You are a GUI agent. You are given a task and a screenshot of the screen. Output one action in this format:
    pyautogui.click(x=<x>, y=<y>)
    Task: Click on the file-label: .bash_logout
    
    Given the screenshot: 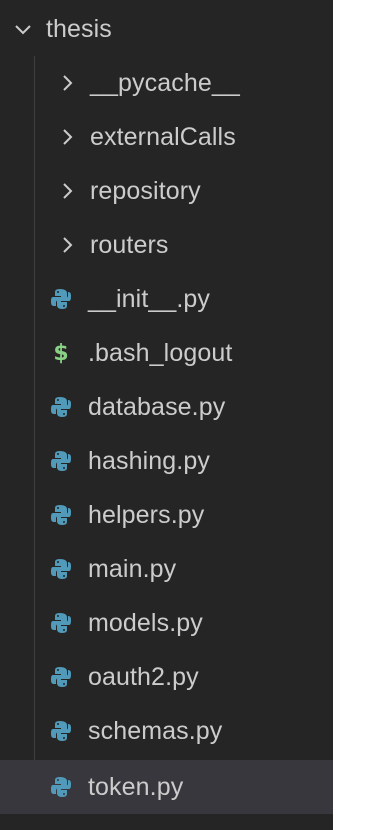 What is the action you would take?
    pyautogui.click(x=160, y=352)
    